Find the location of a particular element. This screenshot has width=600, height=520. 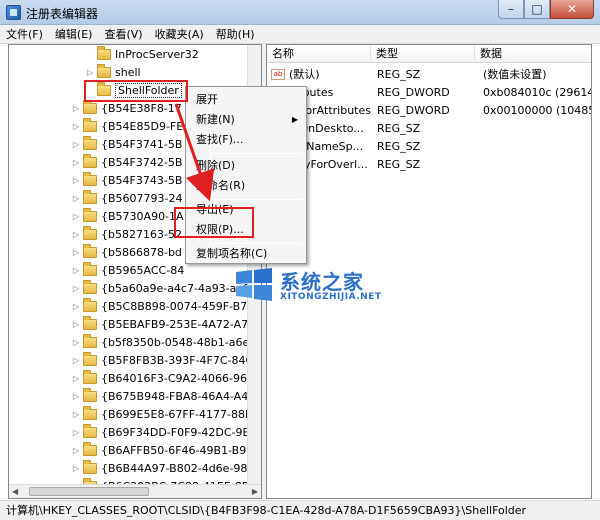

tree-node-label: {B54F3743-5B is located at coordinates (142, 180).